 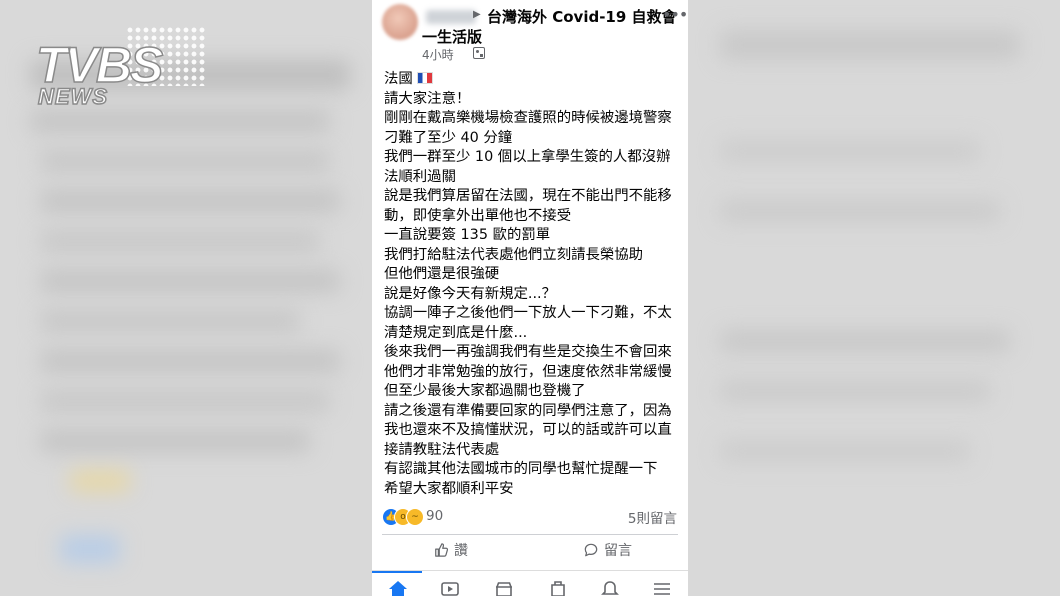 I want to click on notifications-icon, so click(x=610, y=587).